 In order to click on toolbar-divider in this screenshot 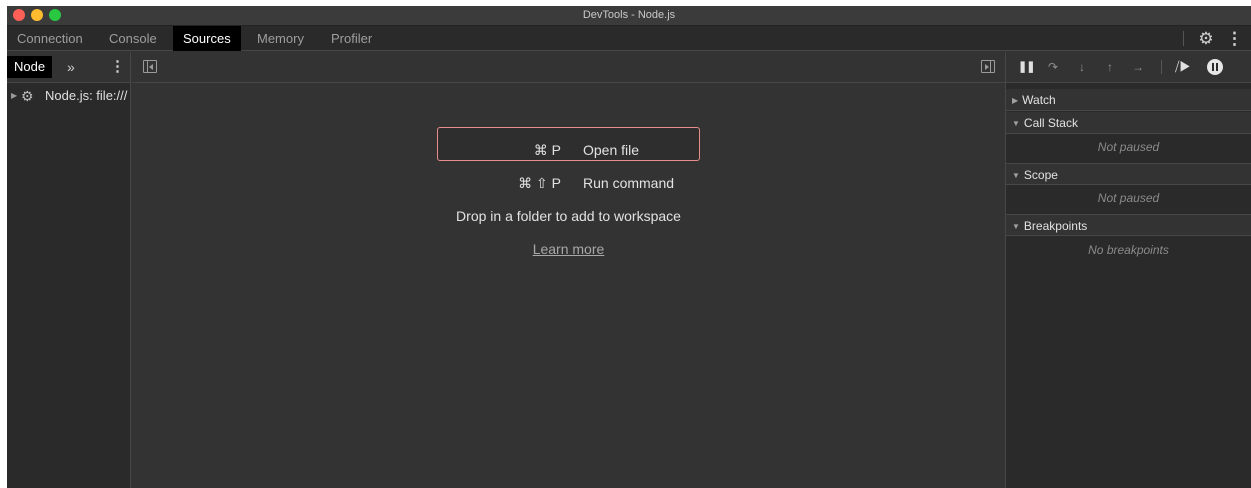, I will do `click(1183, 38)`.